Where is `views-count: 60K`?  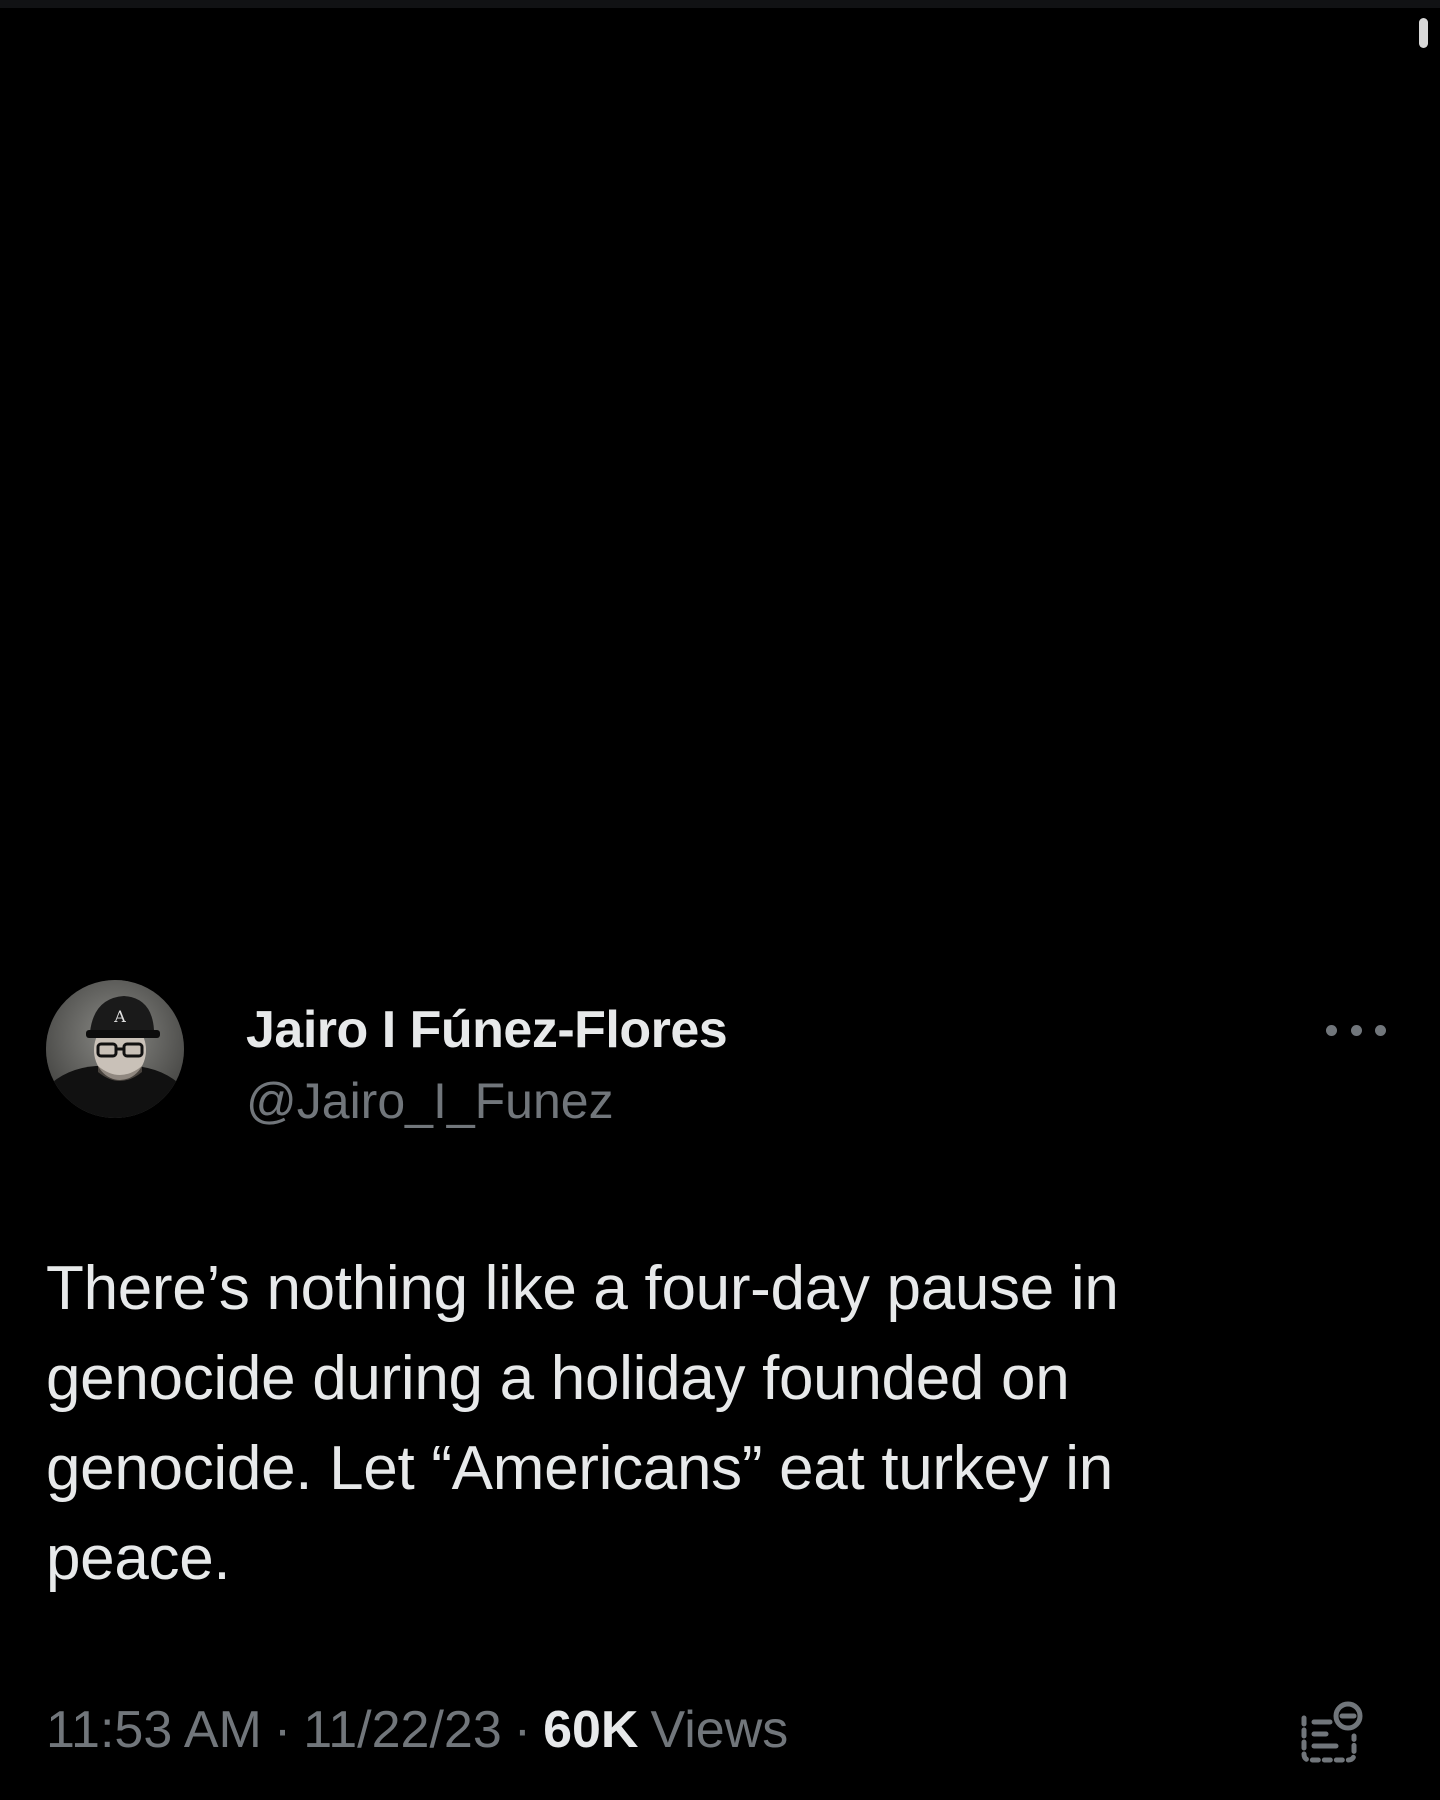 views-count: 60K is located at coordinates (591, 1730).